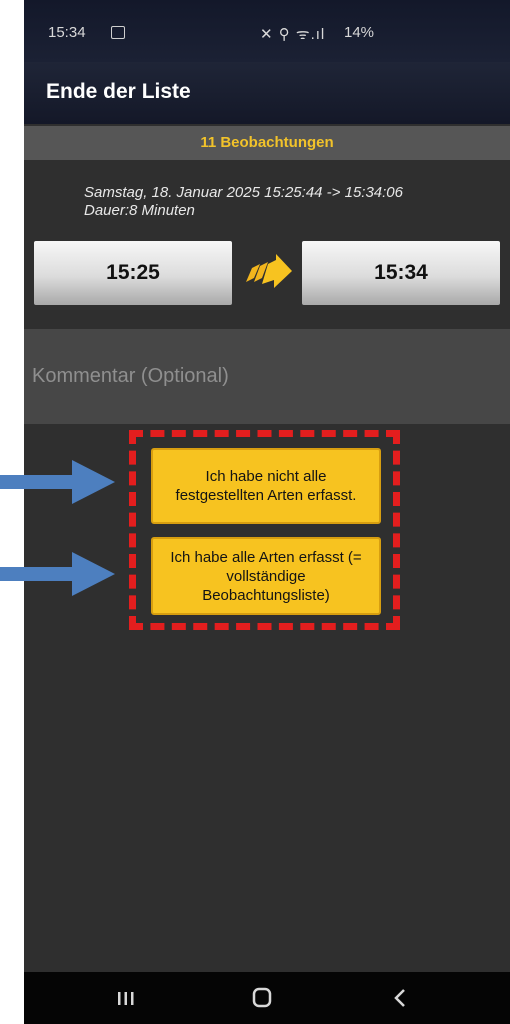 This screenshot has height=1024, width=510. I want to click on navigation-bar, so click(267, 998).